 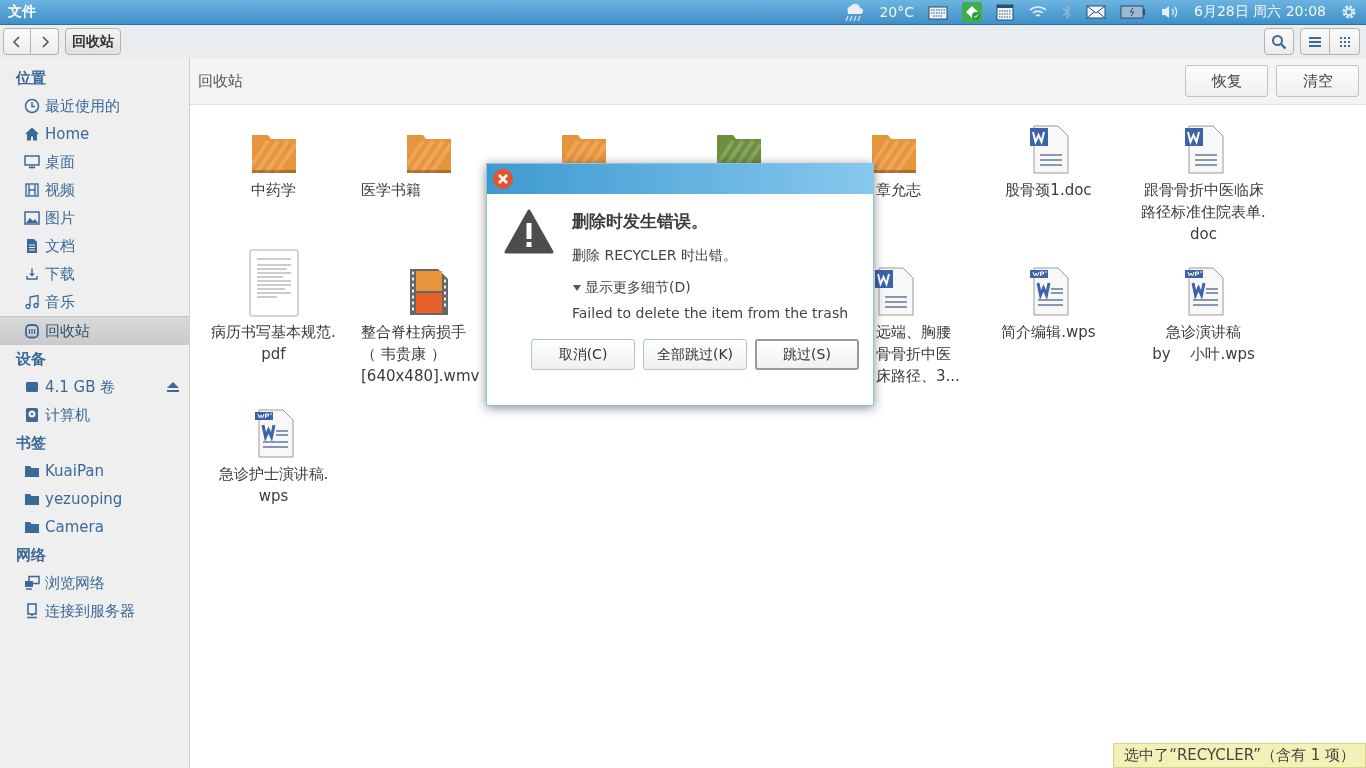 I want to click on sidebar-label: KuaiPan, so click(x=75, y=471).